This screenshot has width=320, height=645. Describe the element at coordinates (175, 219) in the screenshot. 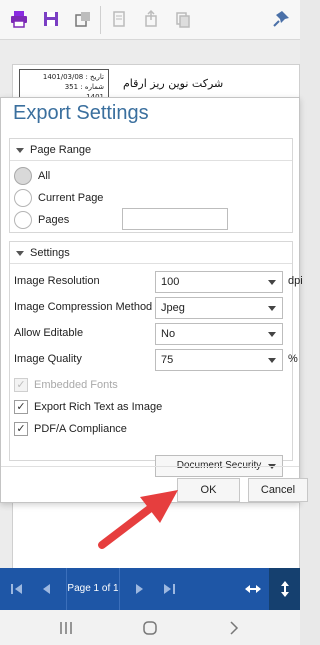

I see `pages-input` at that location.